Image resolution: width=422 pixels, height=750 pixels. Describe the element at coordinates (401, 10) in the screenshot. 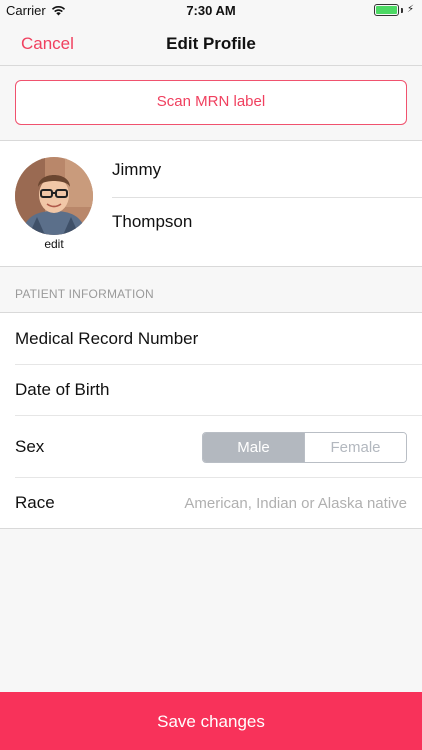

I see `battery-tip` at that location.